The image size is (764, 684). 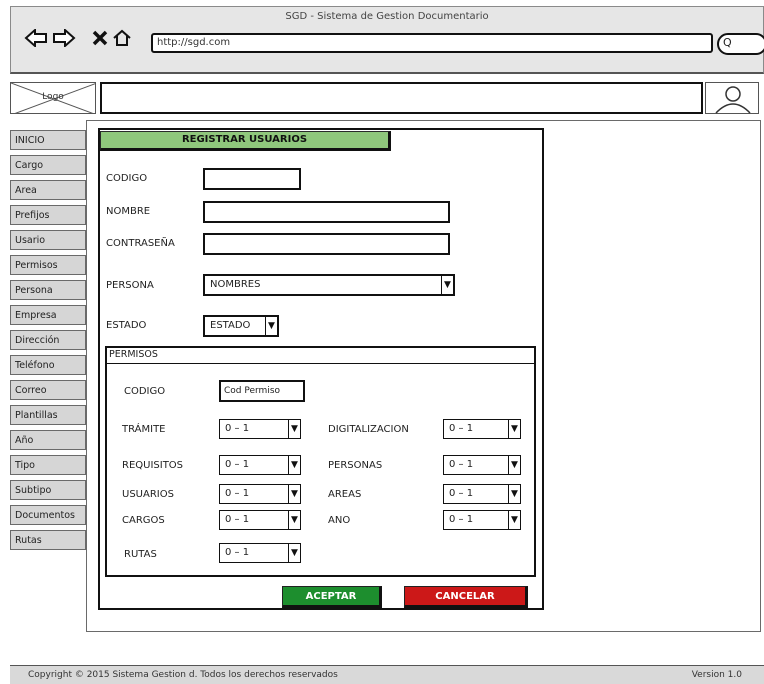 I want to click on permisos-title: PERMISOS, so click(x=320, y=355).